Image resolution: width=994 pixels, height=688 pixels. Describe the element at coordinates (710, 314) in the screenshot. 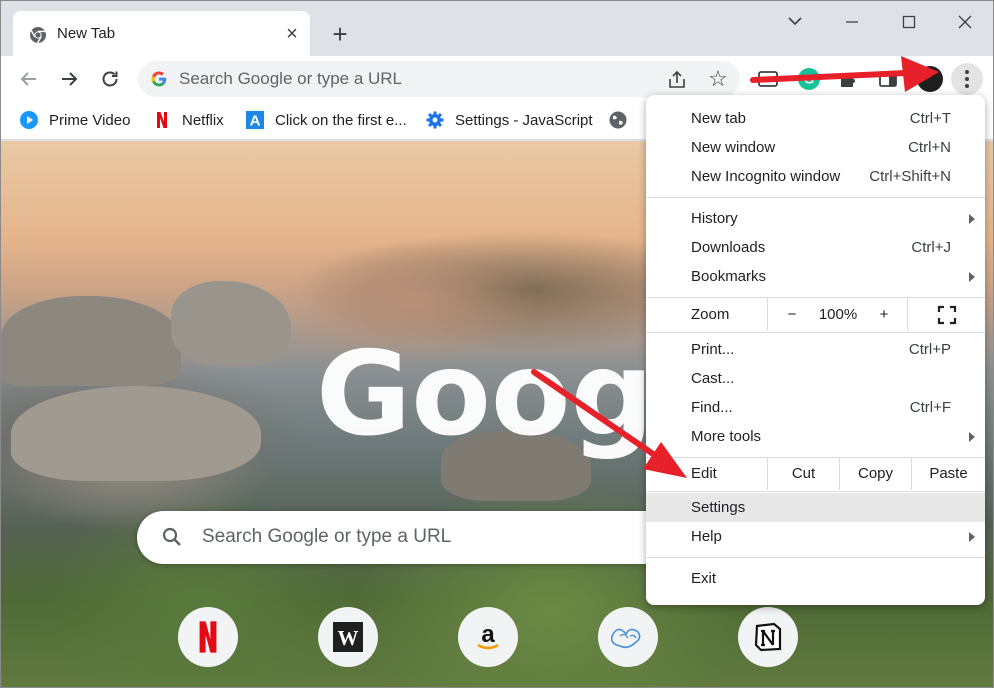

I see `menu-item-label: Zoom` at that location.